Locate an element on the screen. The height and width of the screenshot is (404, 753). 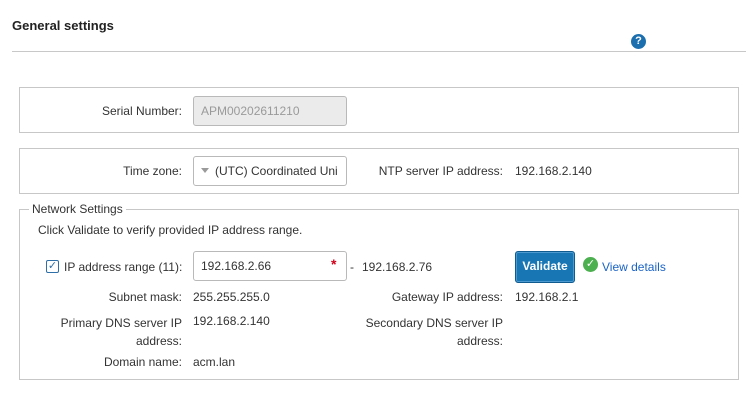
secondary-dns-label-line2: address: is located at coordinates (479, 341).